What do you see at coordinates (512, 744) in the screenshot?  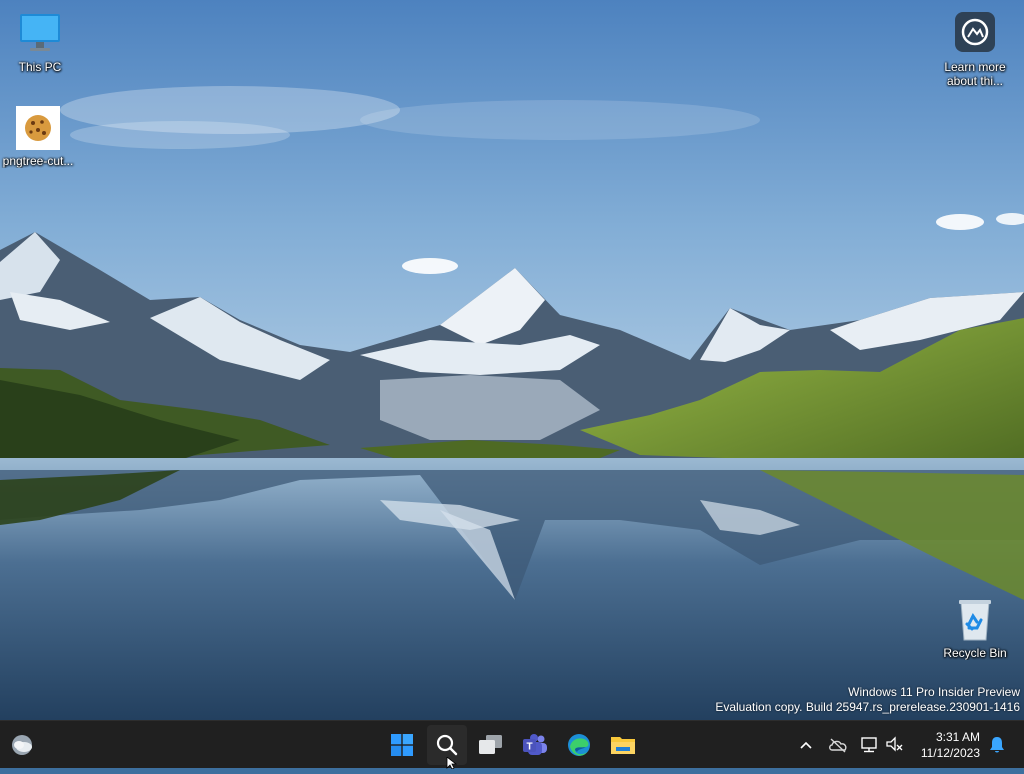 I see `taskbar: T 3:31 AM 11/12/2023` at bounding box center [512, 744].